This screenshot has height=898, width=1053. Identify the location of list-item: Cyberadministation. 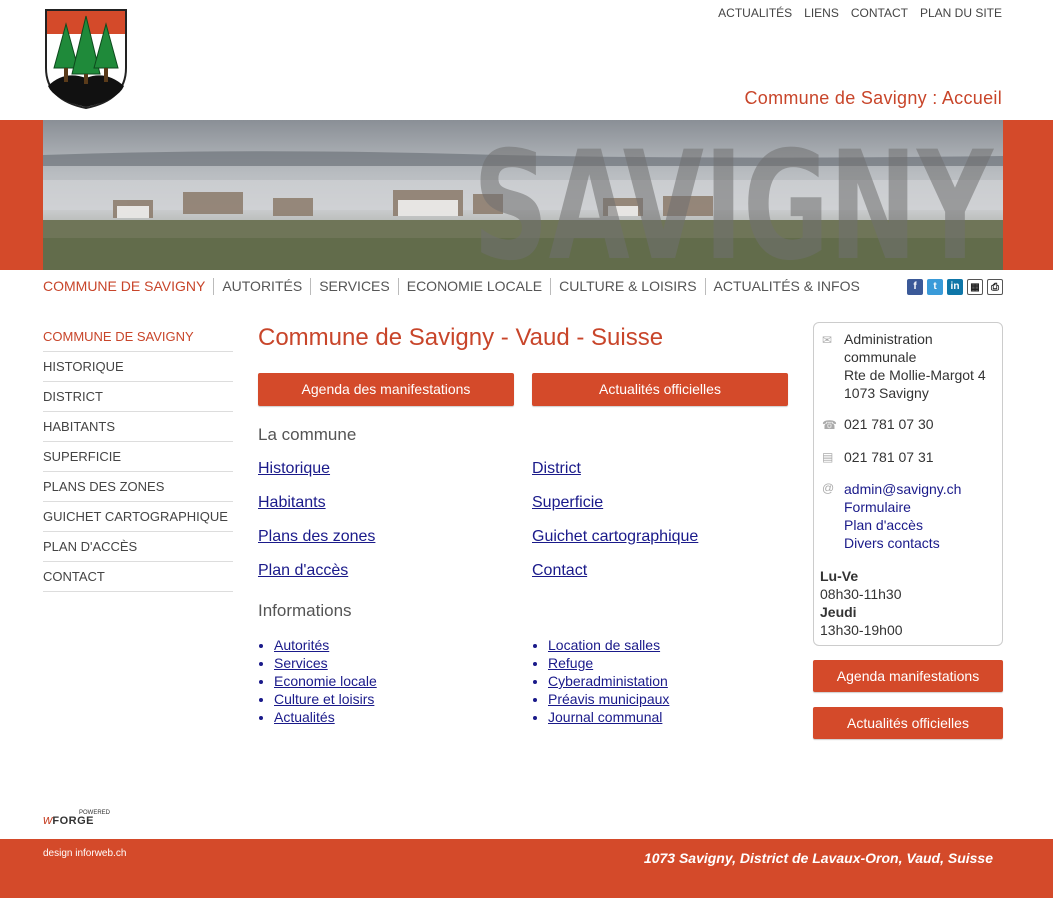
(608, 681).